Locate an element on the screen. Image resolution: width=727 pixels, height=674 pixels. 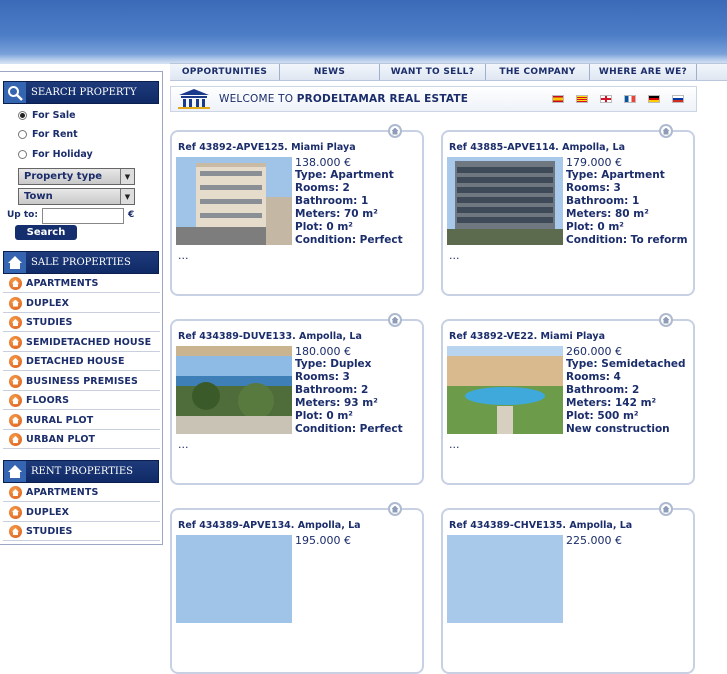
listing-reference: Ref 434389-DUVE133. Ampolla, La is located at coordinates (270, 336).